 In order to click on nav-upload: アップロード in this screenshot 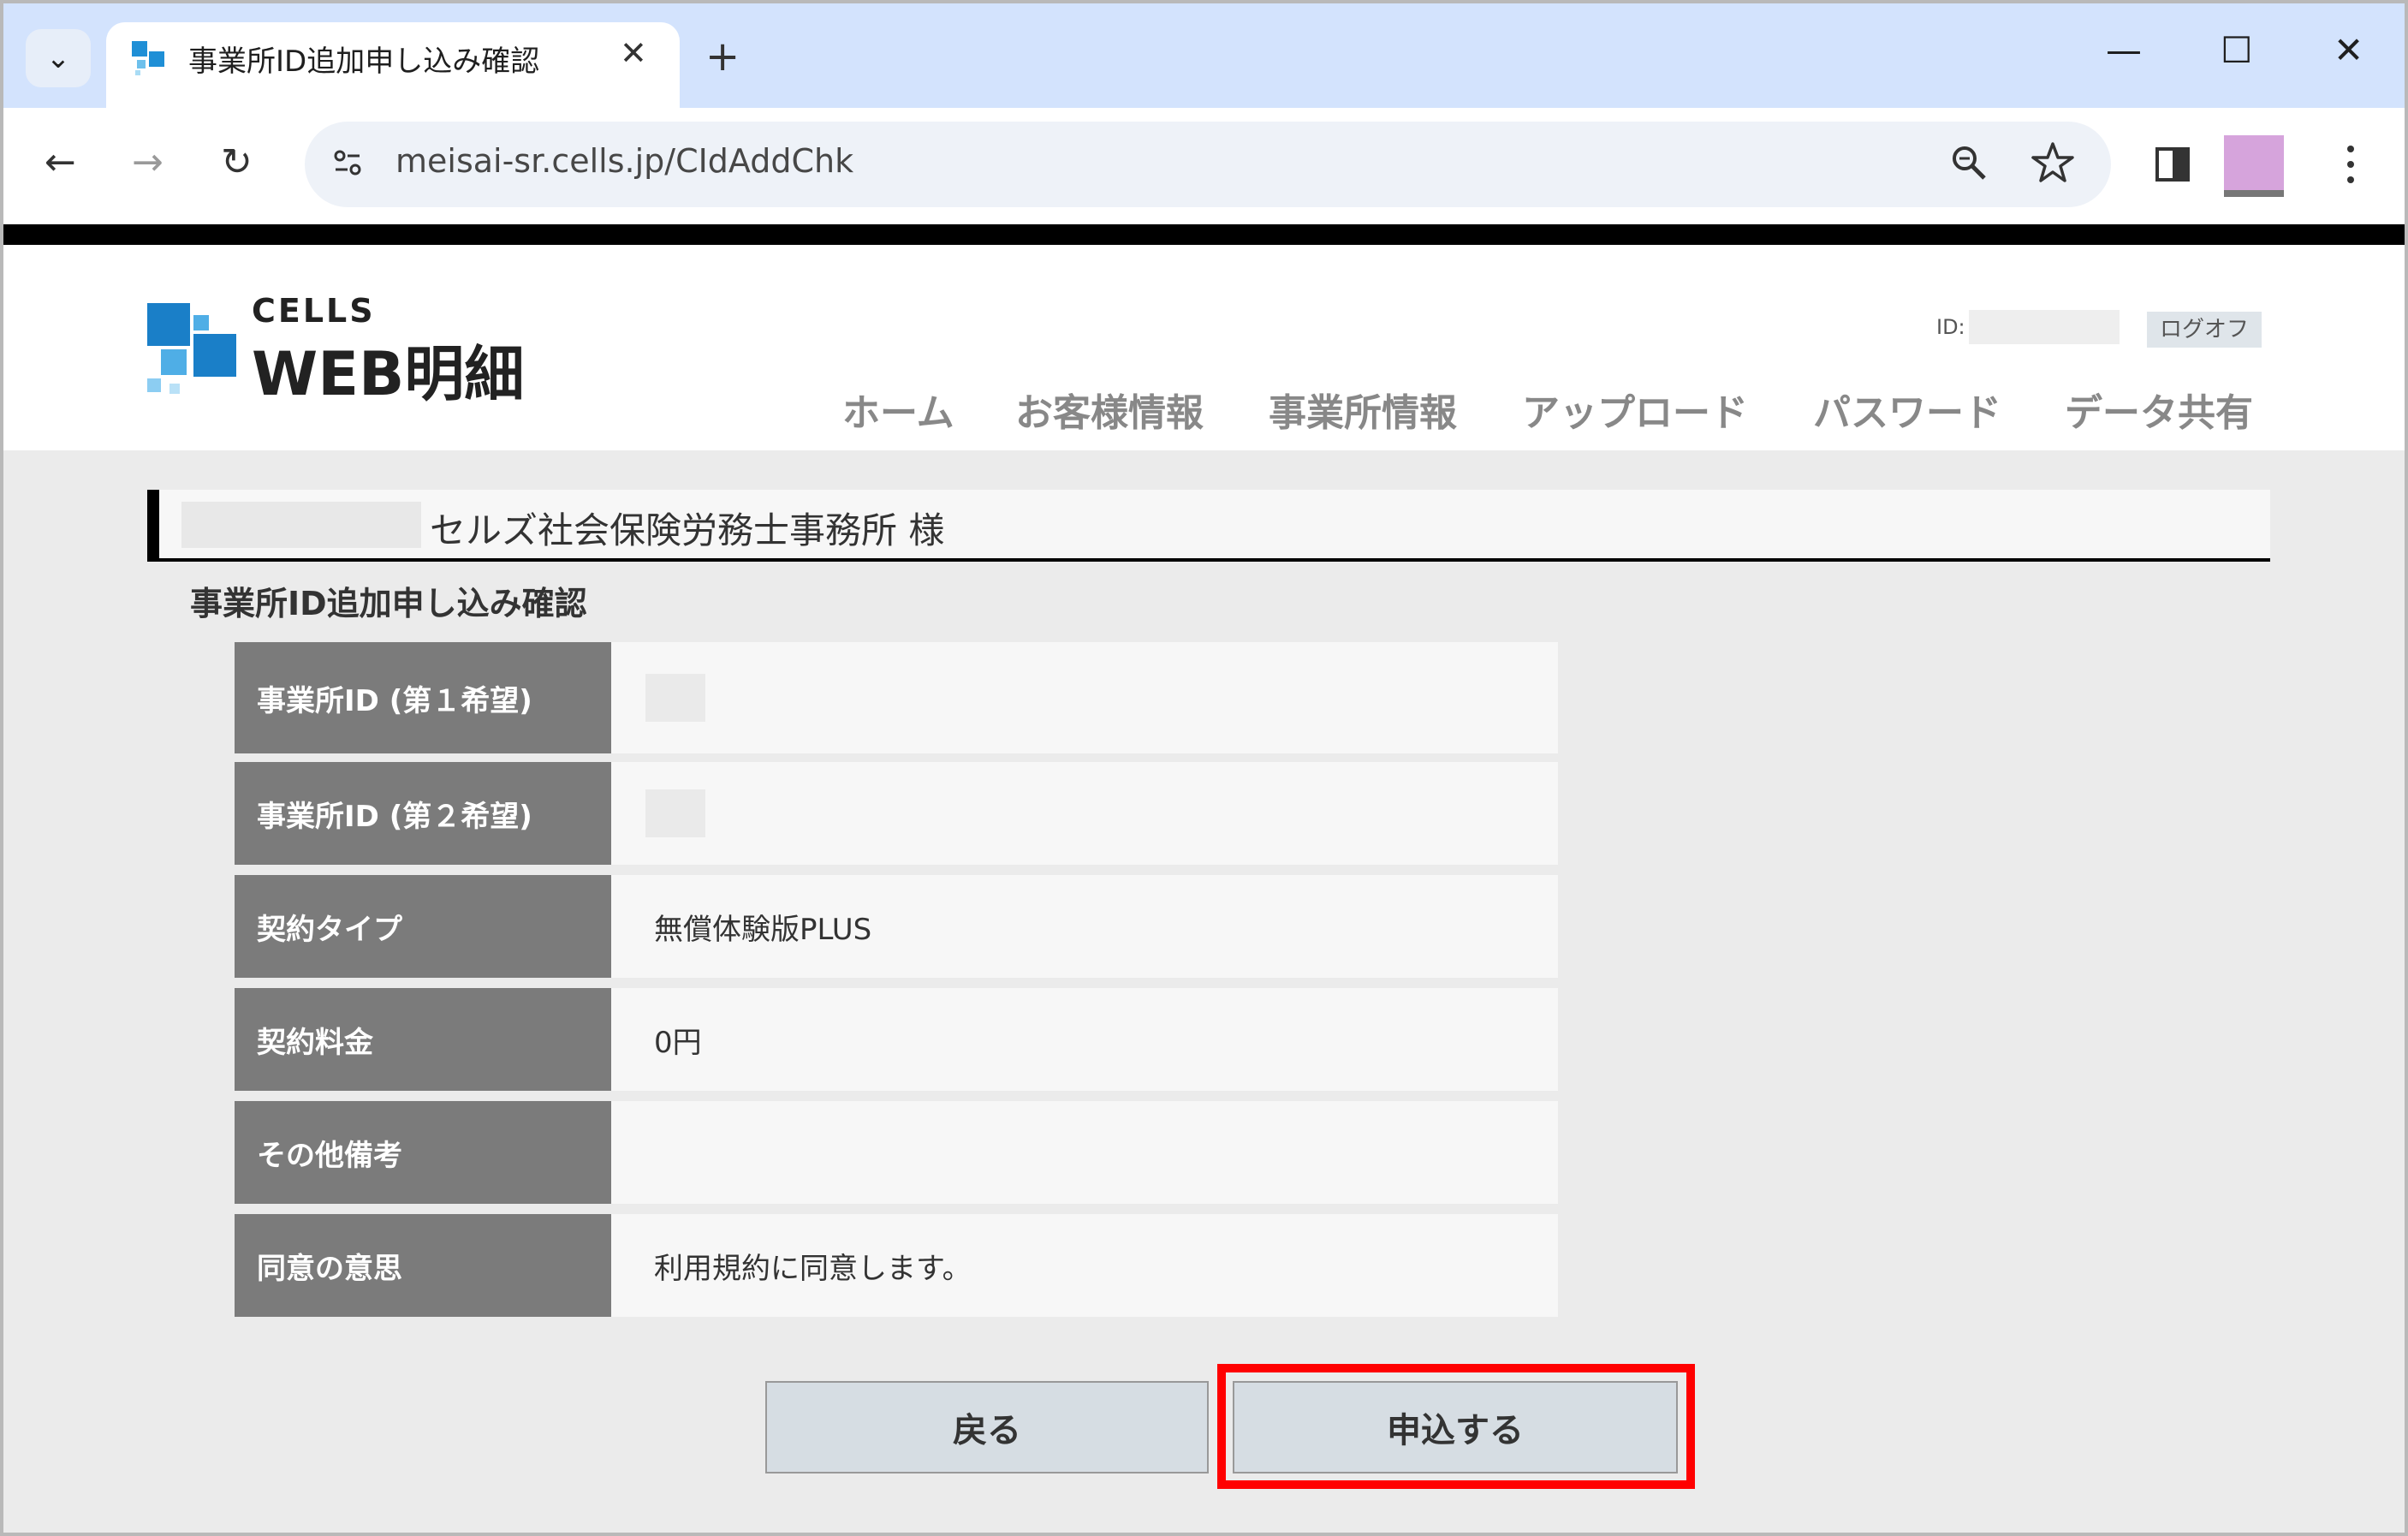, I will do `click(1635, 409)`.